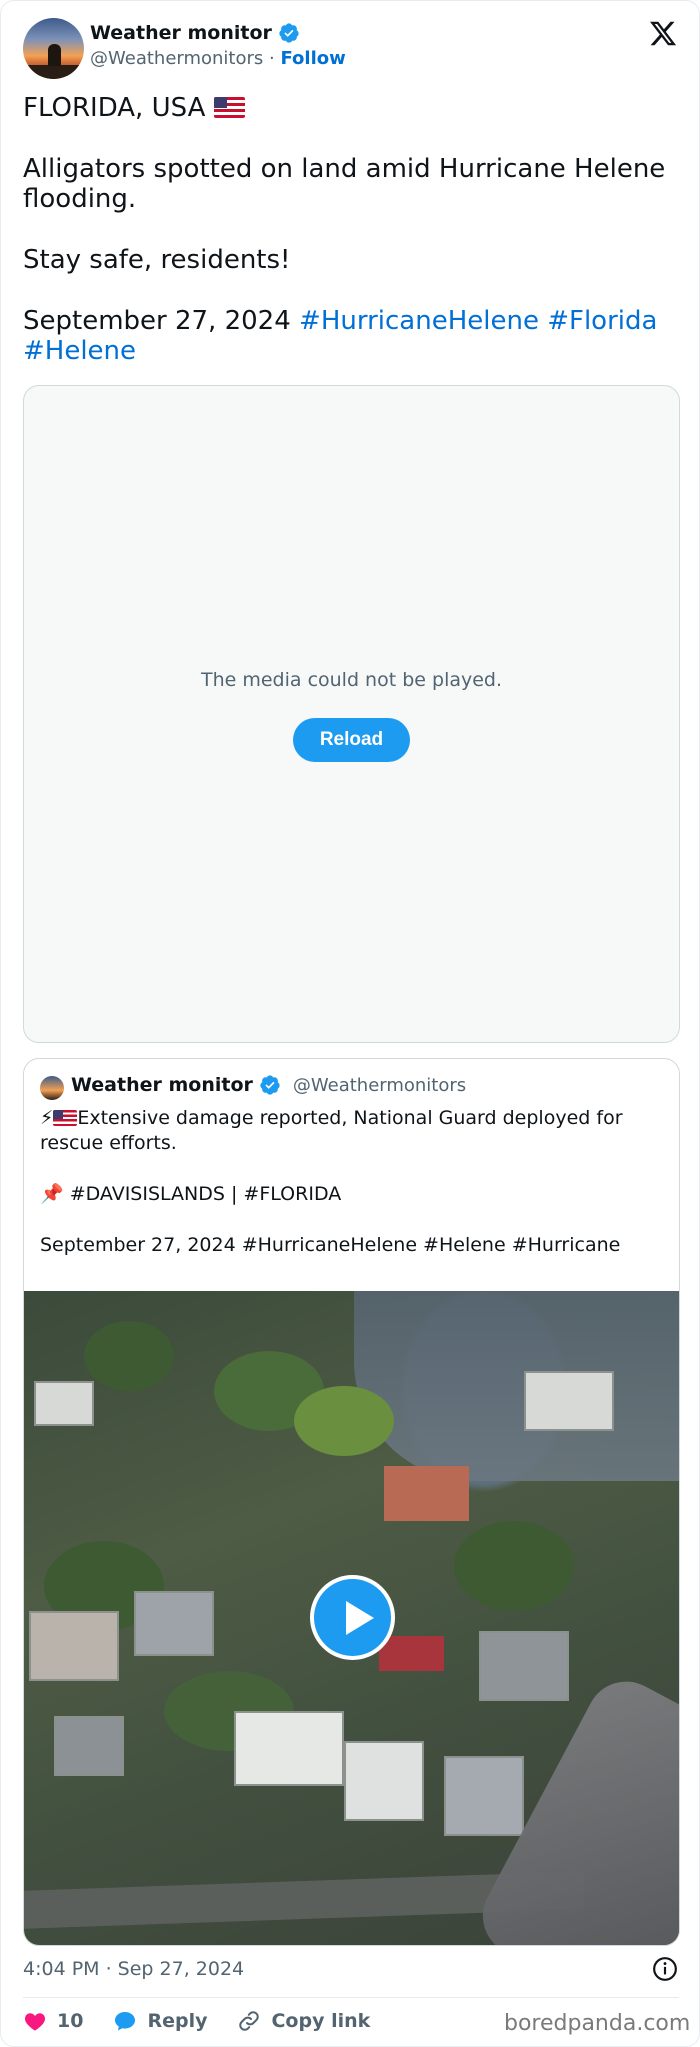 The image size is (700, 2047). I want to click on tweet-date: September 27, 2024, so click(157, 321).